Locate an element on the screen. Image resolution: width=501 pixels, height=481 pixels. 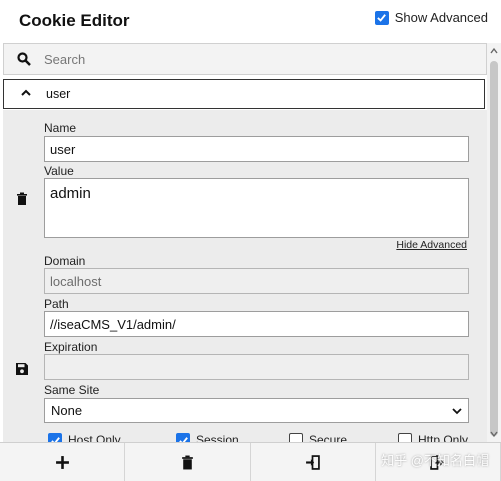
import-button is located at coordinates (313, 462).